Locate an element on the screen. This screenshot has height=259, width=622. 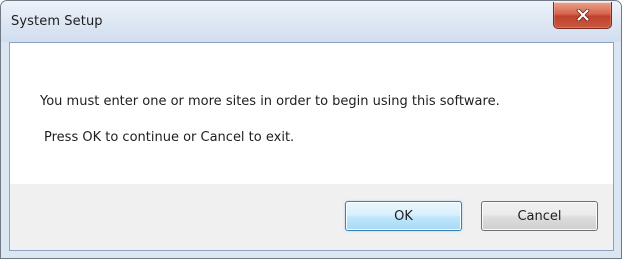
close-icon is located at coordinates (582, 15).